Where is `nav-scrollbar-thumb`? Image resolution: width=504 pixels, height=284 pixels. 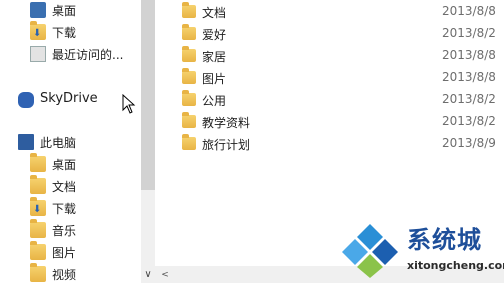
nav-scrollbar-thumb is located at coordinates (148, 95).